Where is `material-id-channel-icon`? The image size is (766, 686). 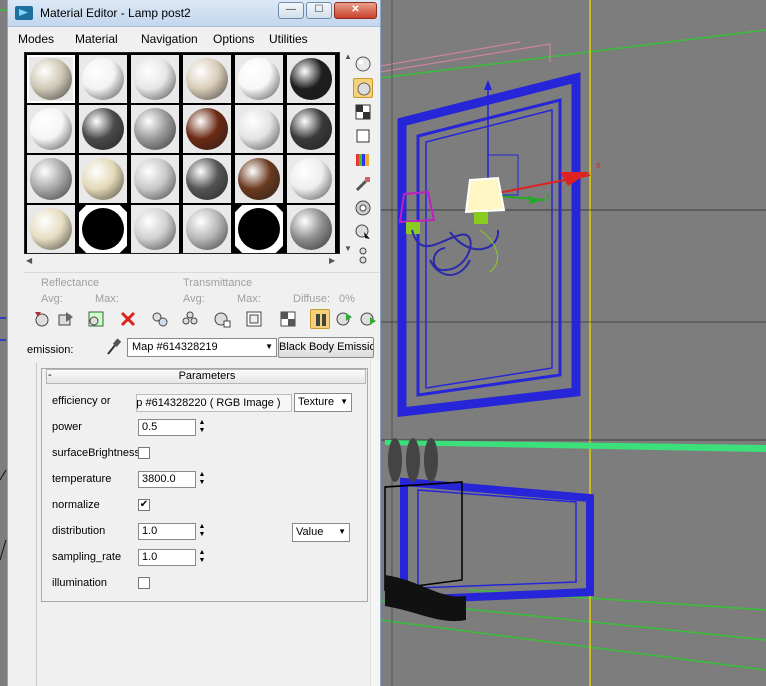
material-id-channel-icon is located at coordinates (222, 319).